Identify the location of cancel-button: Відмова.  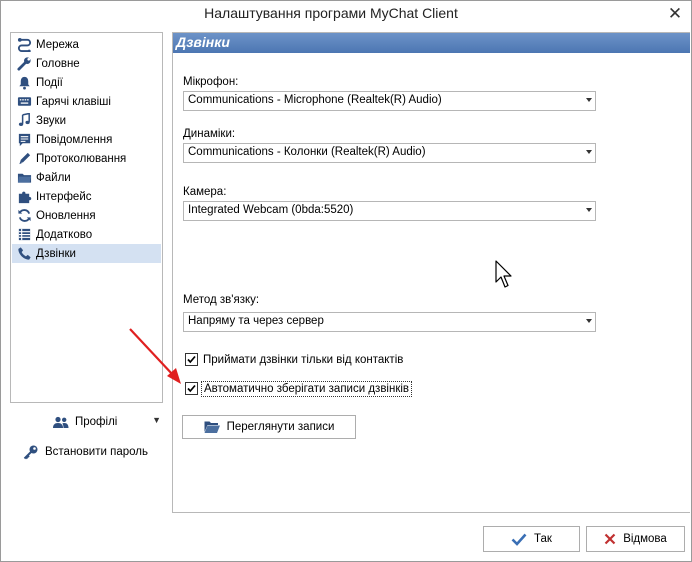
(635, 539).